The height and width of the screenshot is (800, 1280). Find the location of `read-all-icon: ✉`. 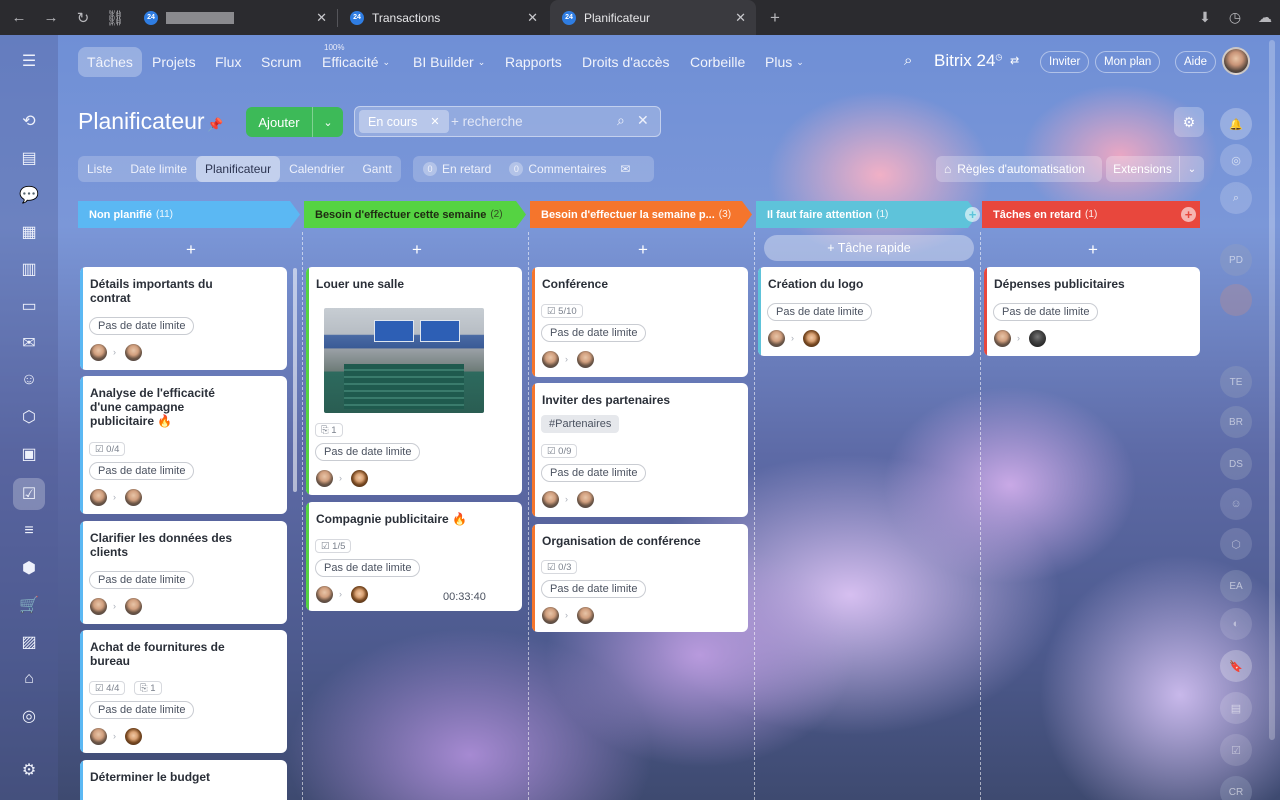

read-all-icon: ✉ is located at coordinates (625, 169).